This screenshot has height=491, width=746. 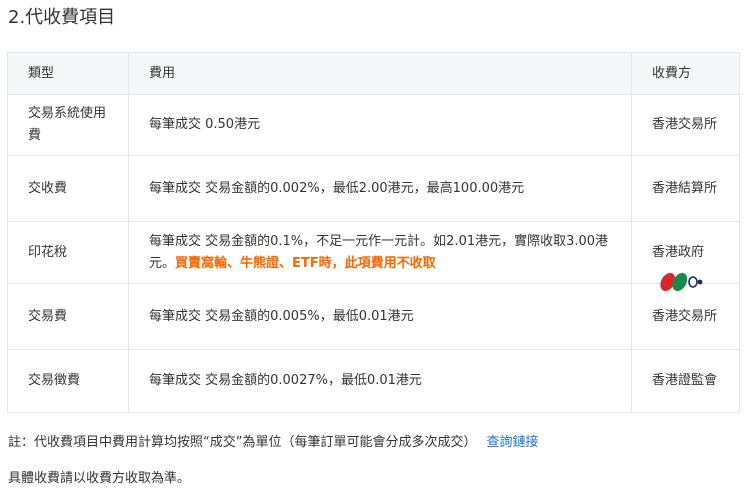 What do you see at coordinates (305, 263) in the screenshot?
I see `fee-exemption-note: 買賣窩輪、牛熊證、ETF時，此項費用不收取` at bounding box center [305, 263].